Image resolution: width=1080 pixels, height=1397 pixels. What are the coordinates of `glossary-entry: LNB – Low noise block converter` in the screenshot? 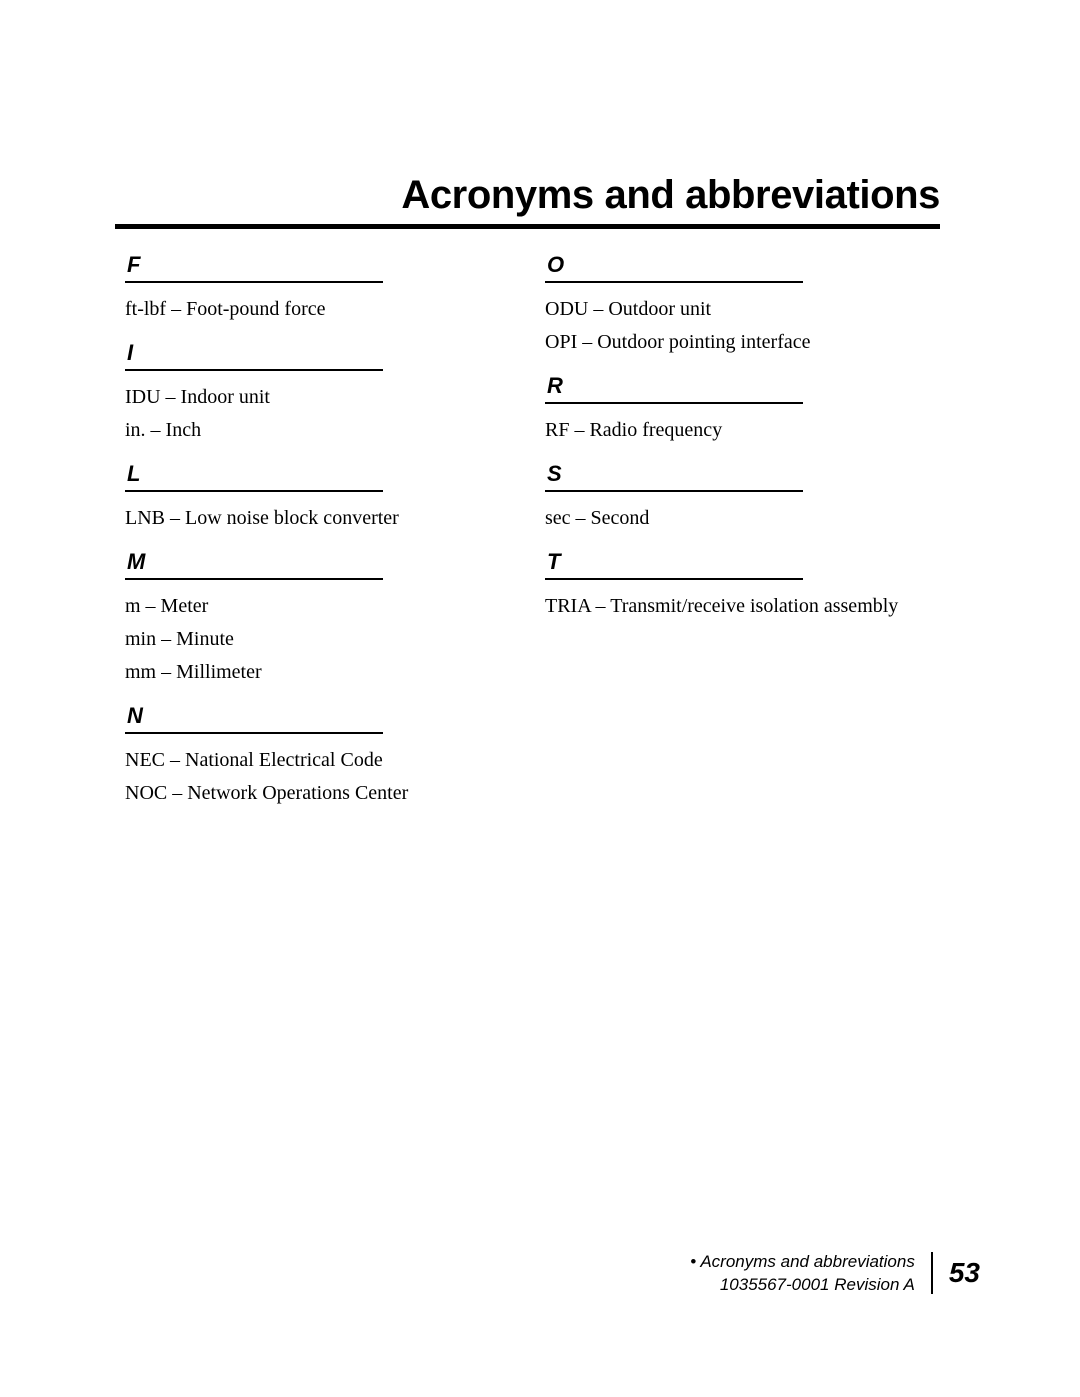 It's located at (262, 518).